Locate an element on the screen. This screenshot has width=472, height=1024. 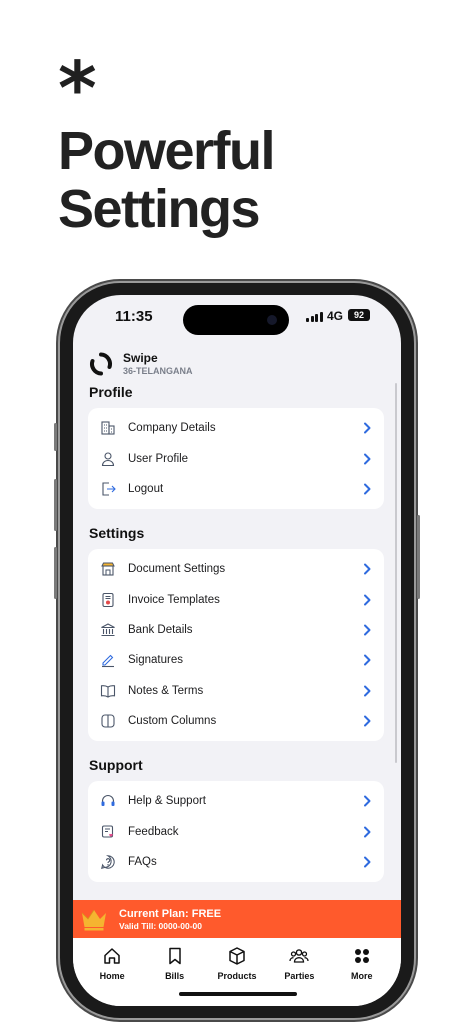
tab-more: More is located at coordinates (362, 976).